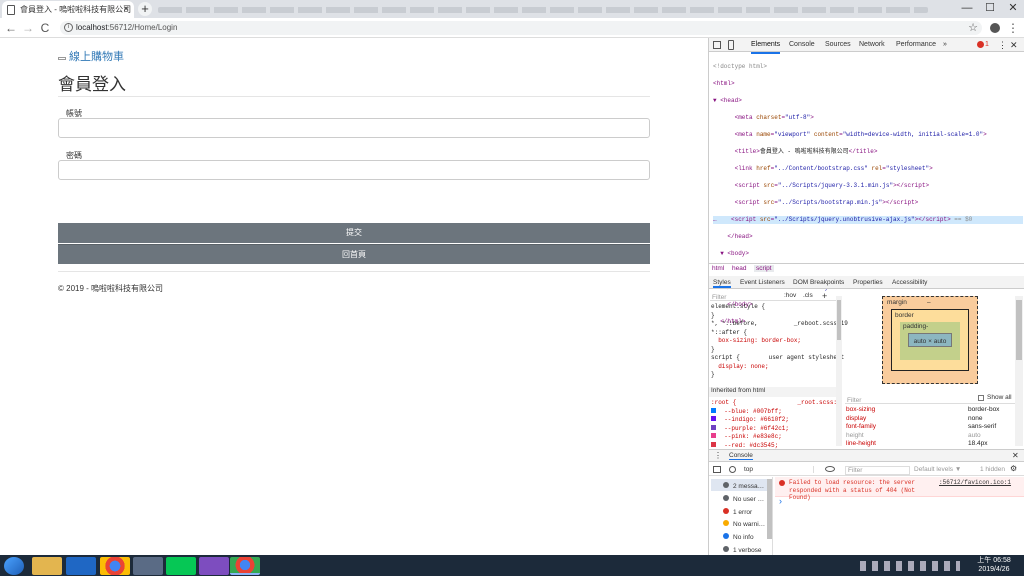  Describe the element at coordinates (1014, 45) in the screenshot. I see `devtools-close-icon: ✕` at that location.